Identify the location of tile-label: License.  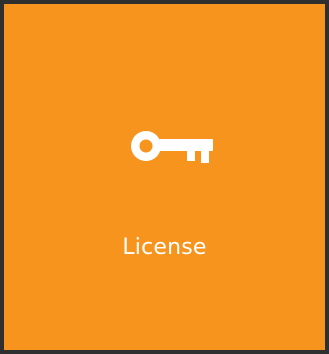
(164, 247).